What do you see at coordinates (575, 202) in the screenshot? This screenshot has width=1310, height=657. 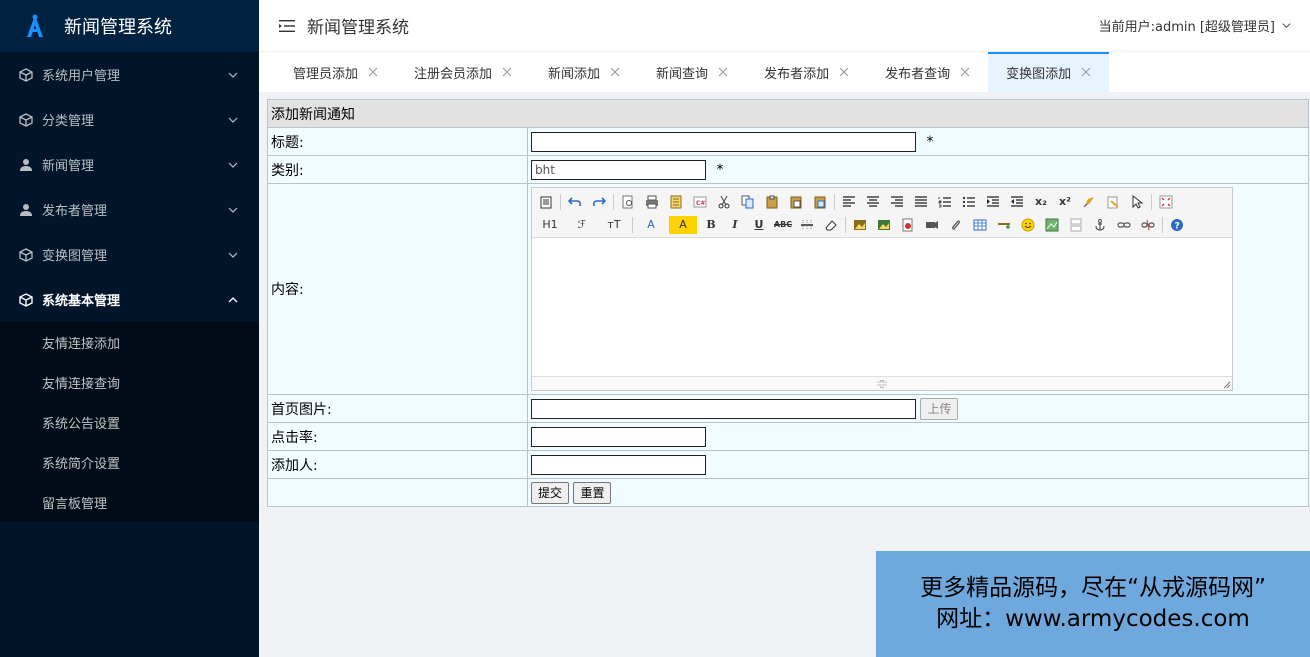 I see `undo-icon` at bounding box center [575, 202].